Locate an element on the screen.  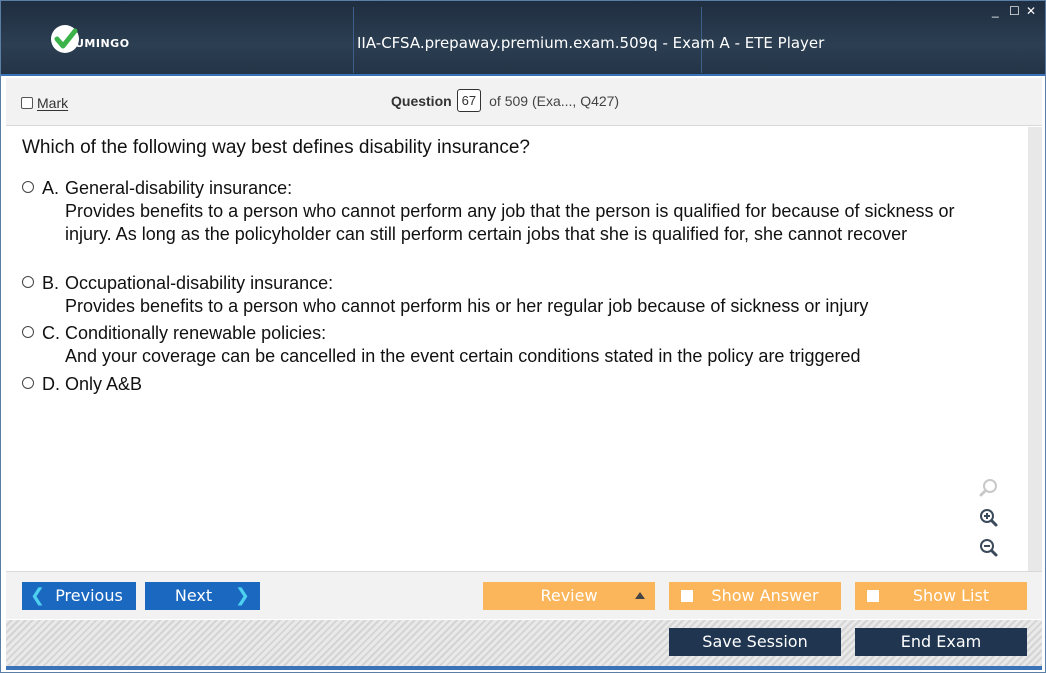
review-label: Review is located at coordinates (569, 595).